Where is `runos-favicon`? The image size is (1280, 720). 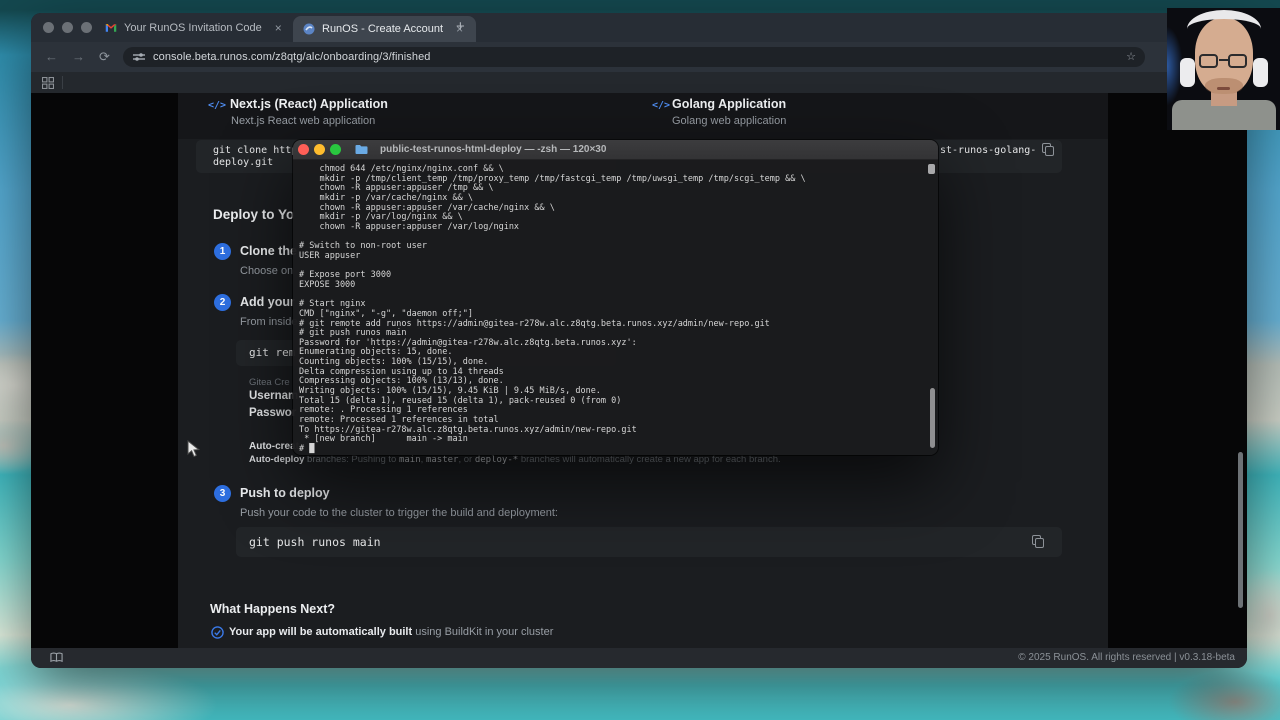
runos-favicon is located at coordinates (309, 29).